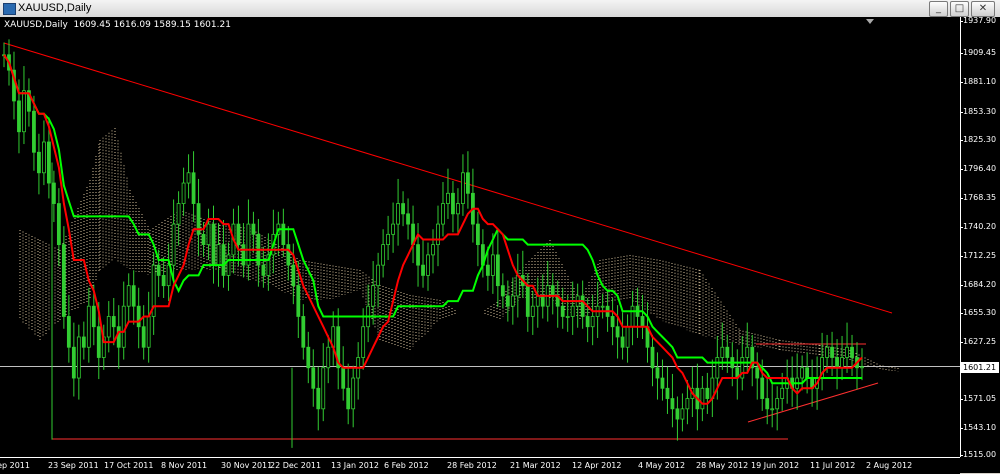 The width and height of the screenshot is (1000, 474). I want to click on date-tick-label: 28 May 2012, so click(722, 465).